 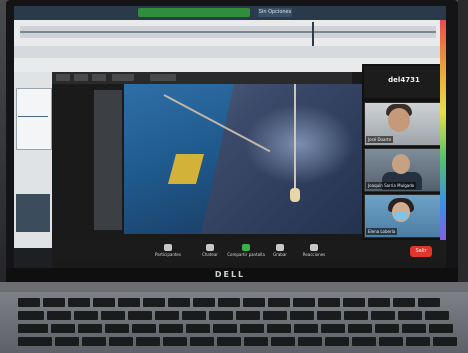 What do you see at coordinates (299, 144) in the screenshot?
I see `sea-reflection` at bounding box center [299, 144].